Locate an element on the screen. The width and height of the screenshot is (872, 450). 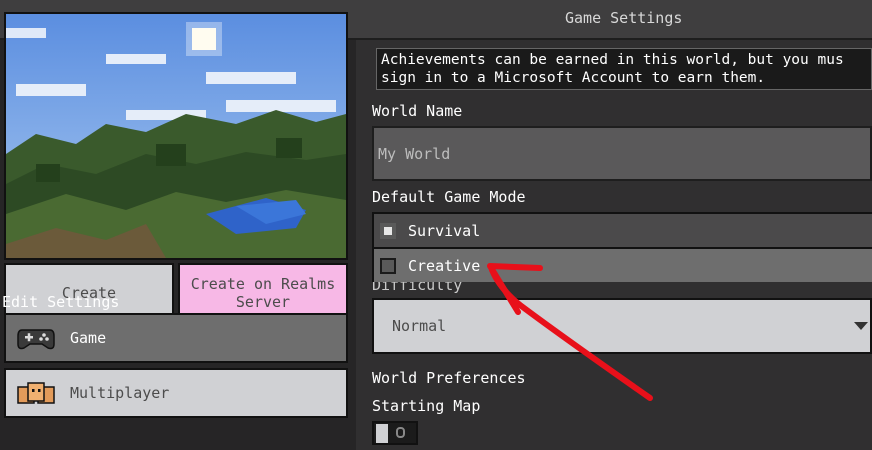
difficulty-dropdown: Normal is located at coordinates (622, 326).